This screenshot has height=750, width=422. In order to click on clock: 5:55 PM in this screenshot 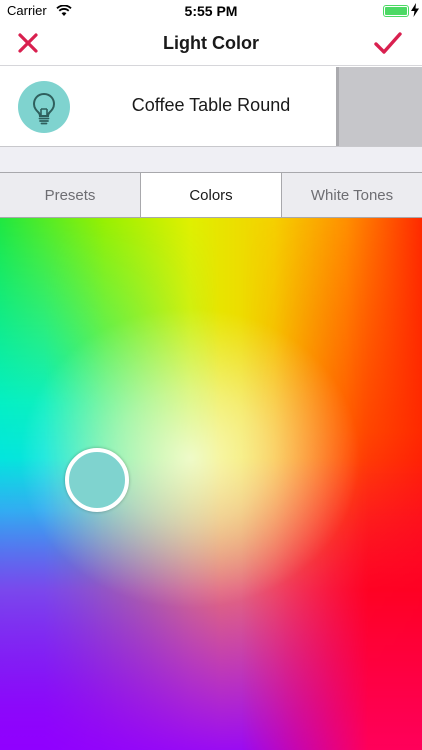, I will do `click(211, 11)`.